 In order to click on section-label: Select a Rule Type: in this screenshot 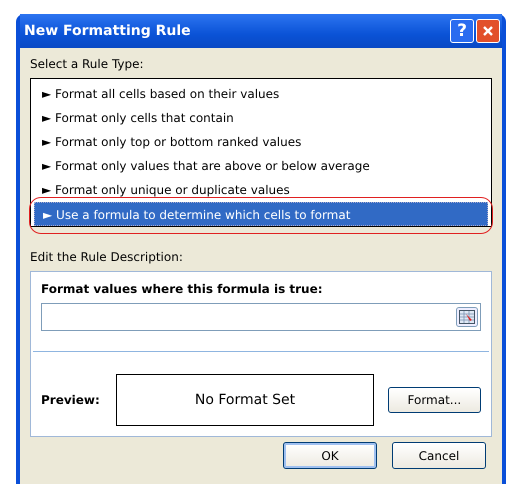, I will do `click(87, 64)`.